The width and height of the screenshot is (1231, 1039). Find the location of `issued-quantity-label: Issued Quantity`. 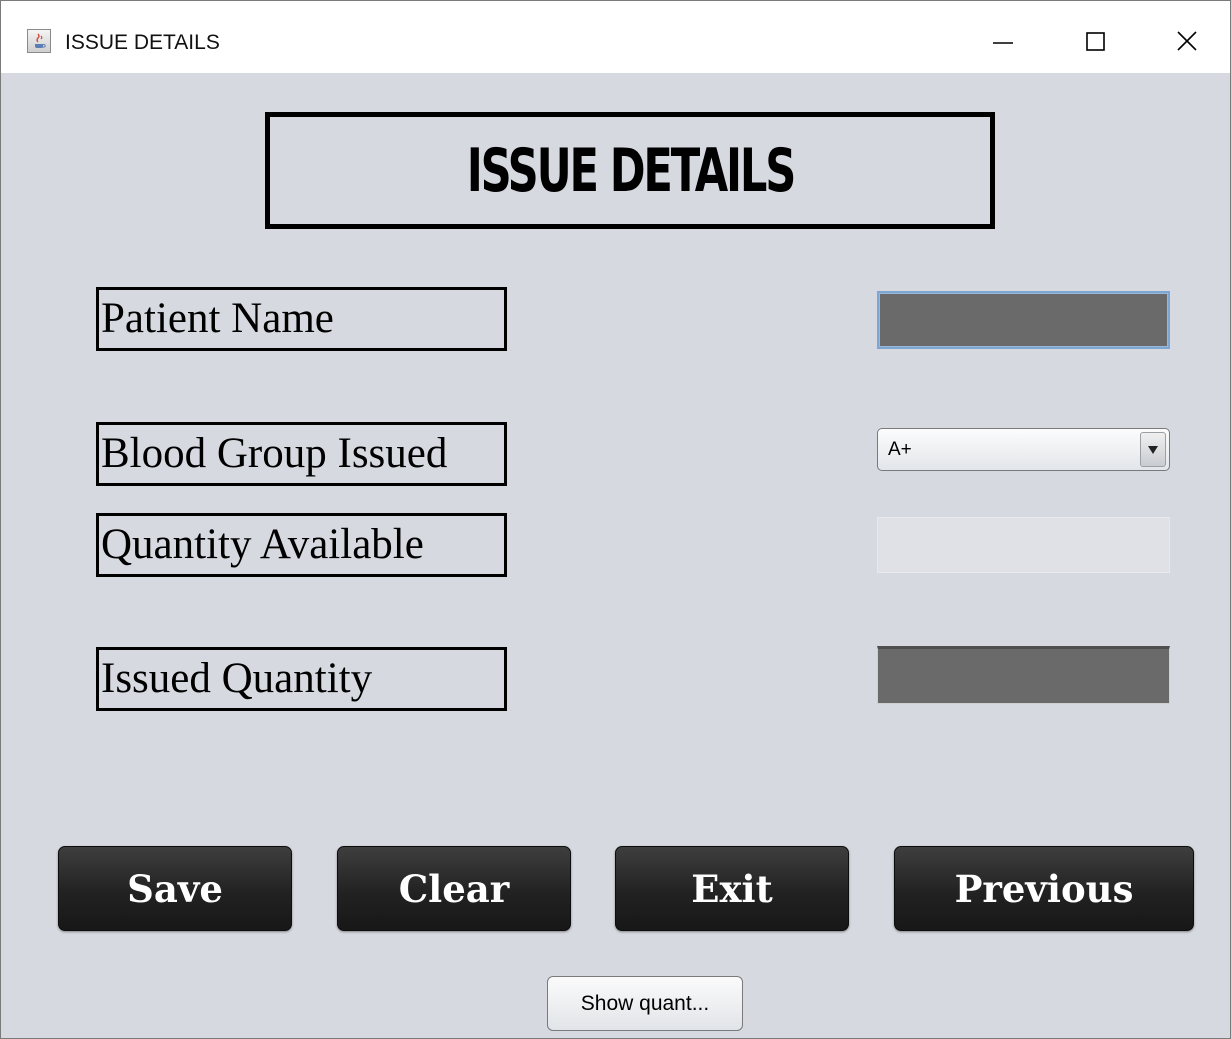

issued-quantity-label: Issued Quantity is located at coordinates (301, 679).